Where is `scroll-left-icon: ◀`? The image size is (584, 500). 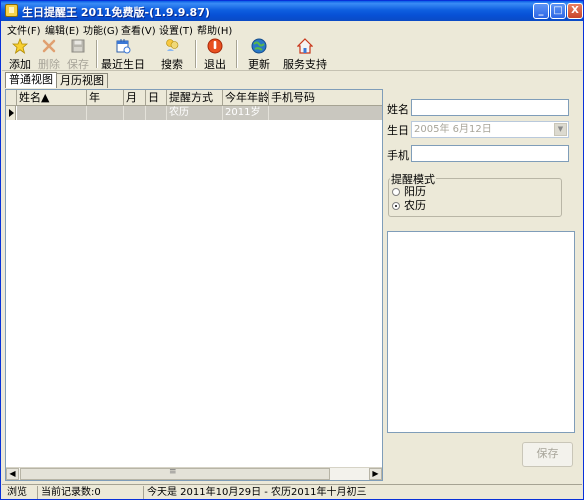 scroll-left-icon: ◀ is located at coordinates (12, 474).